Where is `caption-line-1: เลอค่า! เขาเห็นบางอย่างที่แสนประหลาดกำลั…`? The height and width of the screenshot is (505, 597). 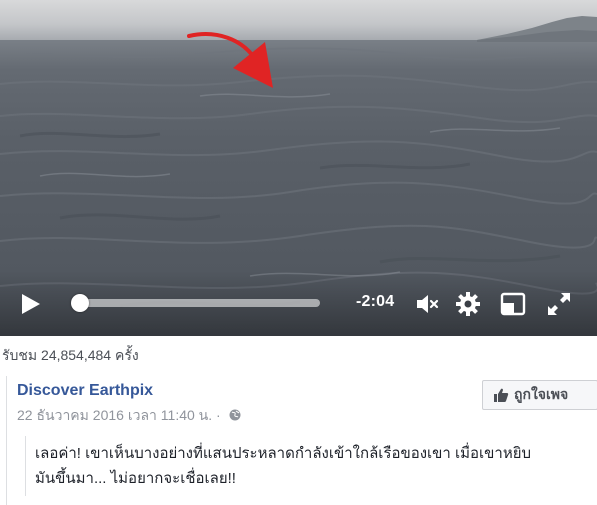 caption-line-1: เลอค่า! เขาเห็นบางอย่างที่แสนประหลาดกำลั… is located at coordinates (283, 453).